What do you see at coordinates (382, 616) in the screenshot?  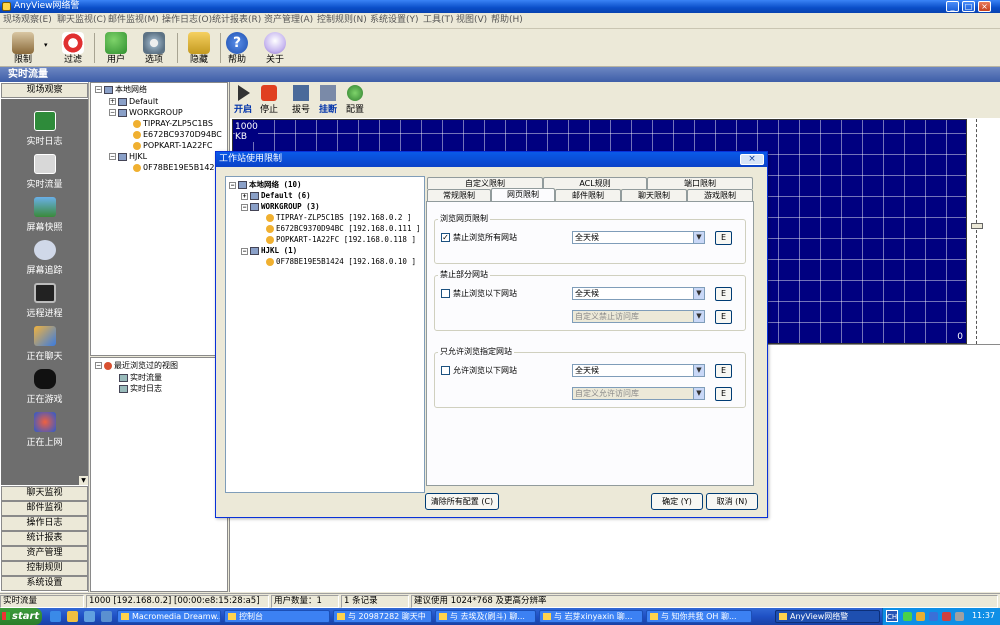 I see `taskbar-button: 与 20987282 聊天中` at bounding box center [382, 616].